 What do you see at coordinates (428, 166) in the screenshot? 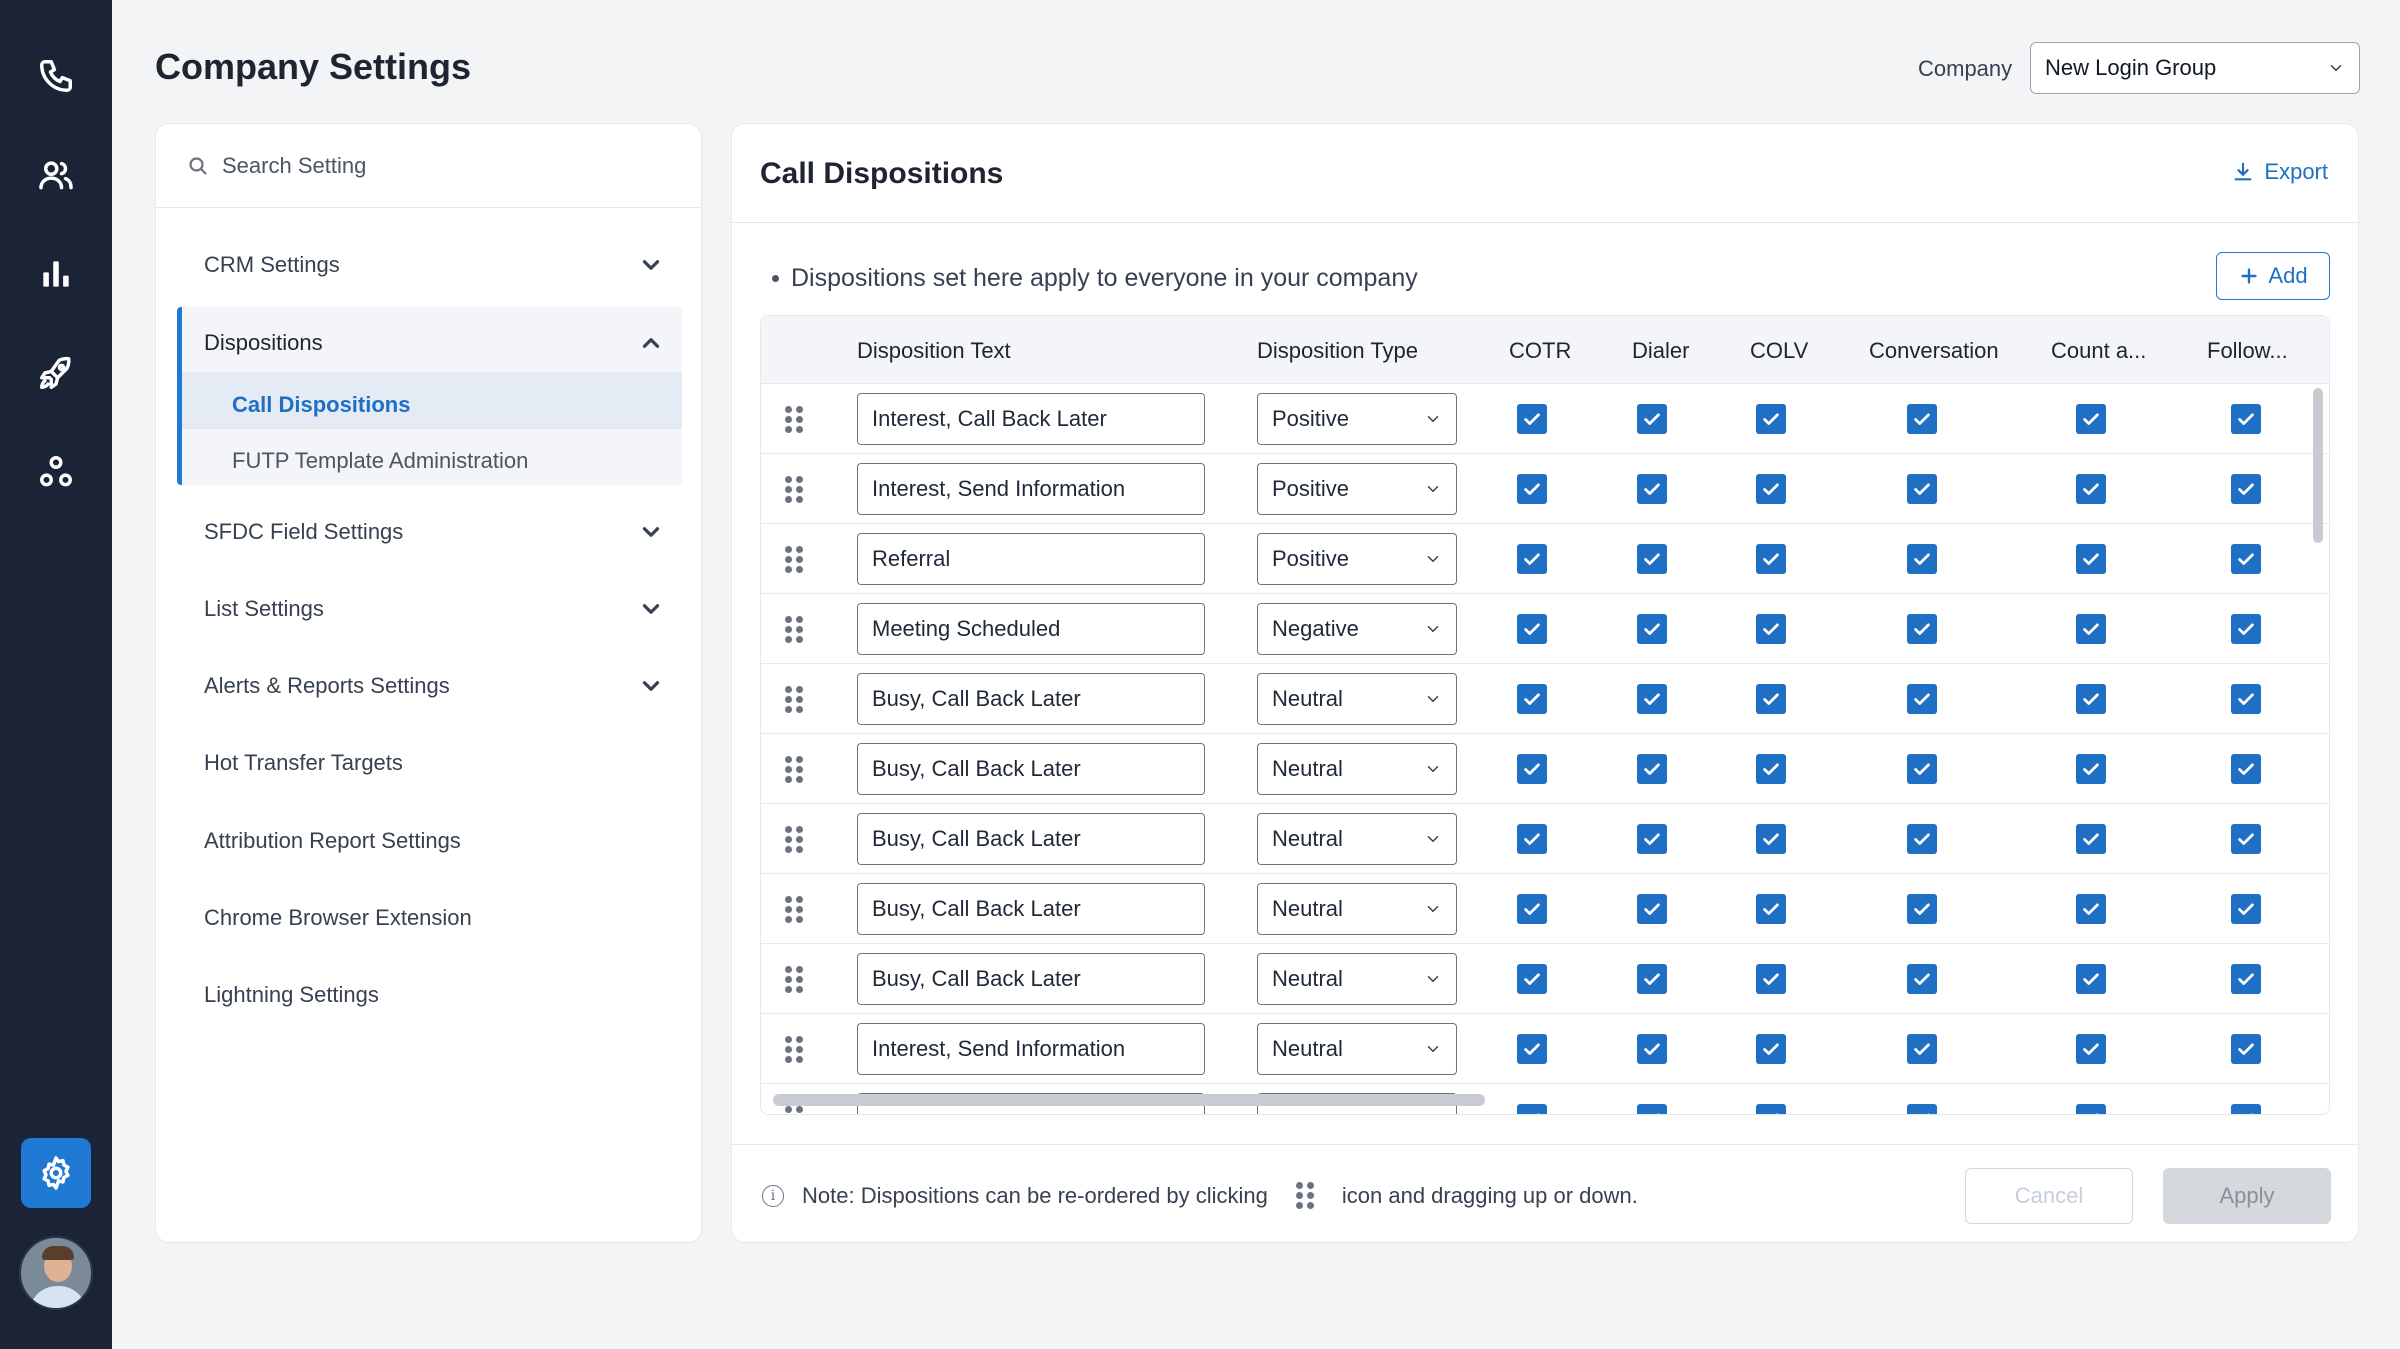
I see `search-setting-field: Search Setting` at bounding box center [428, 166].